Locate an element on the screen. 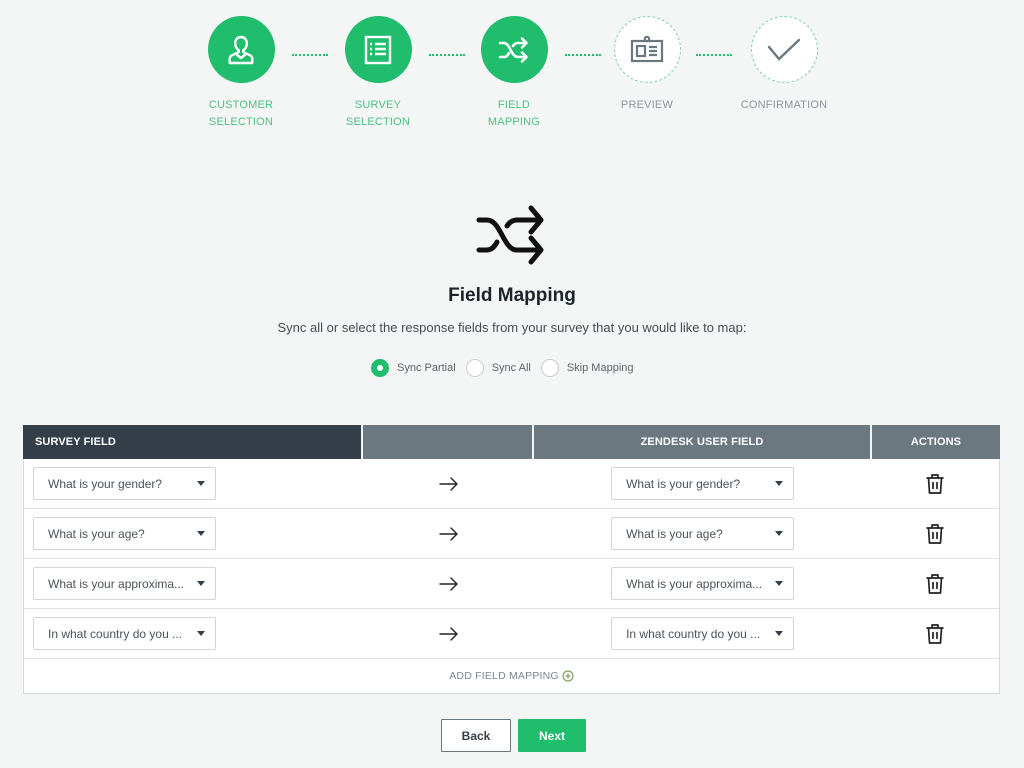 The height and width of the screenshot is (768, 1024). column-header-arrow is located at coordinates (448, 442).